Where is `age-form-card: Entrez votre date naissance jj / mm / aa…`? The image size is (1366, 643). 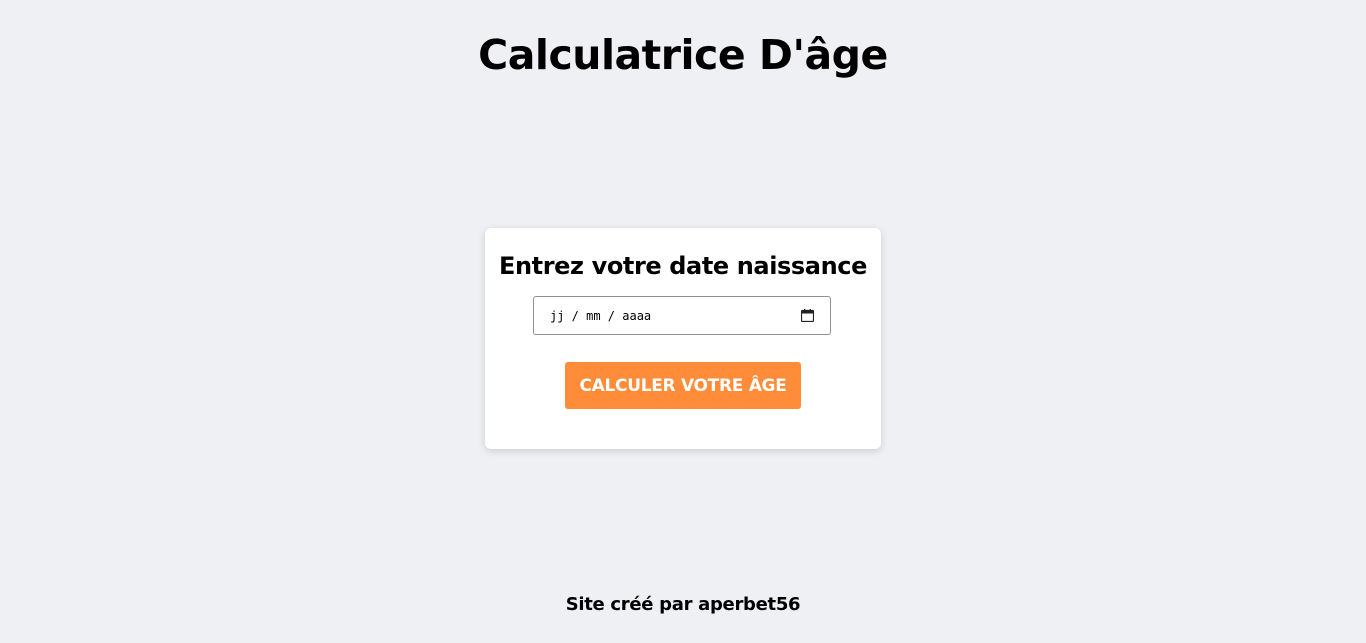
age-form-card: Entrez votre date naissance jj / mm / aa… is located at coordinates (683, 338).